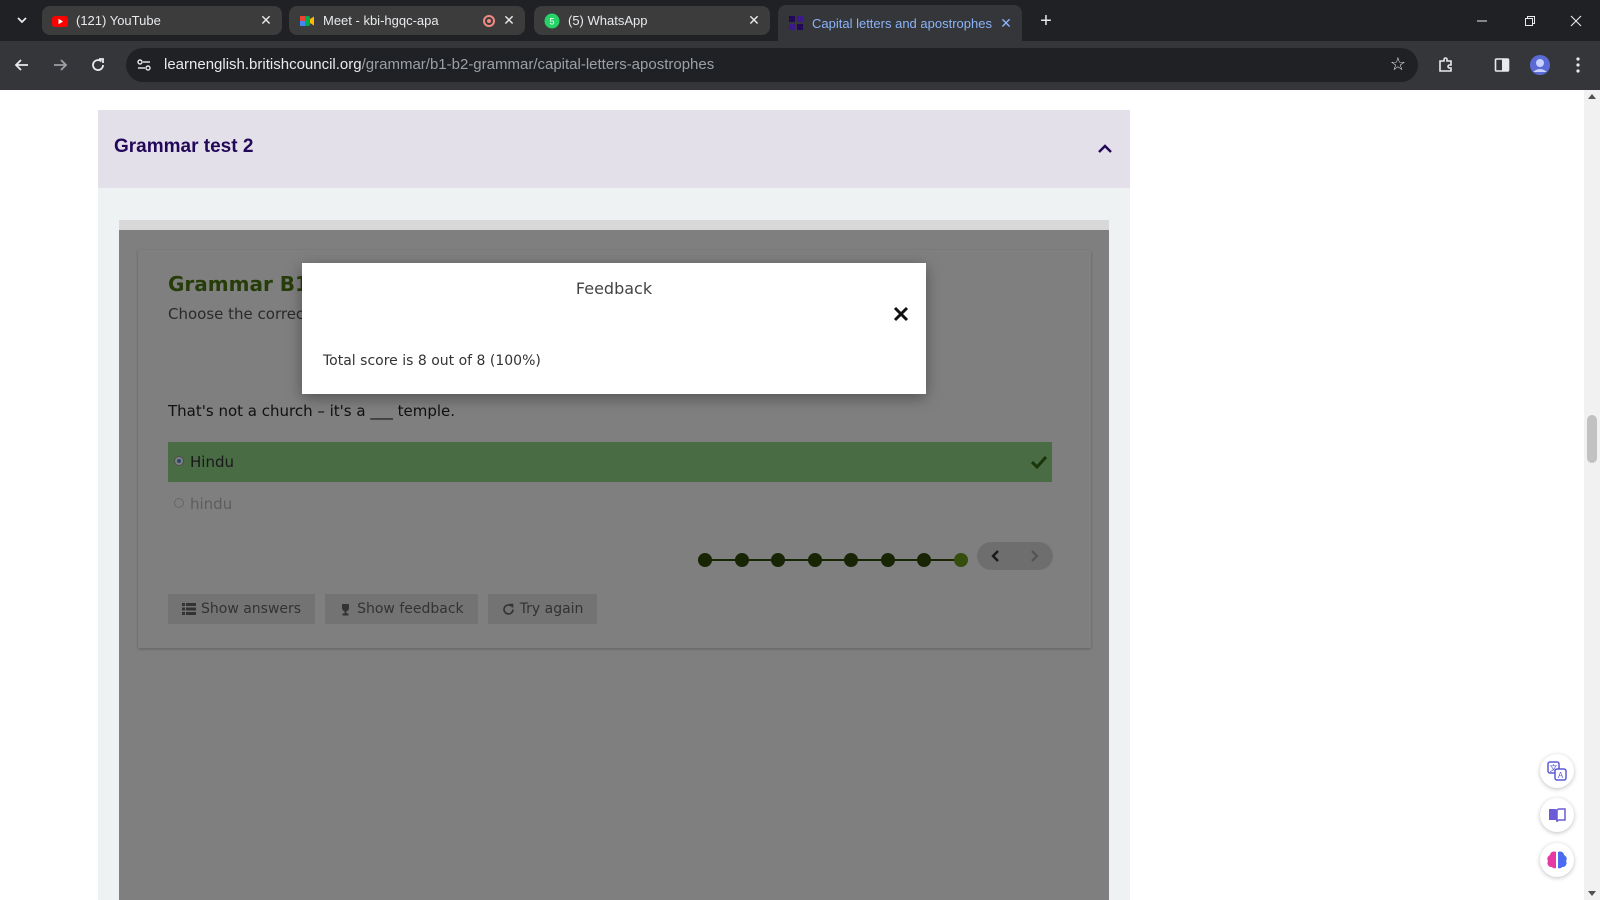 This screenshot has width=1600, height=900. I want to click on reload-icon, so click(98, 64).